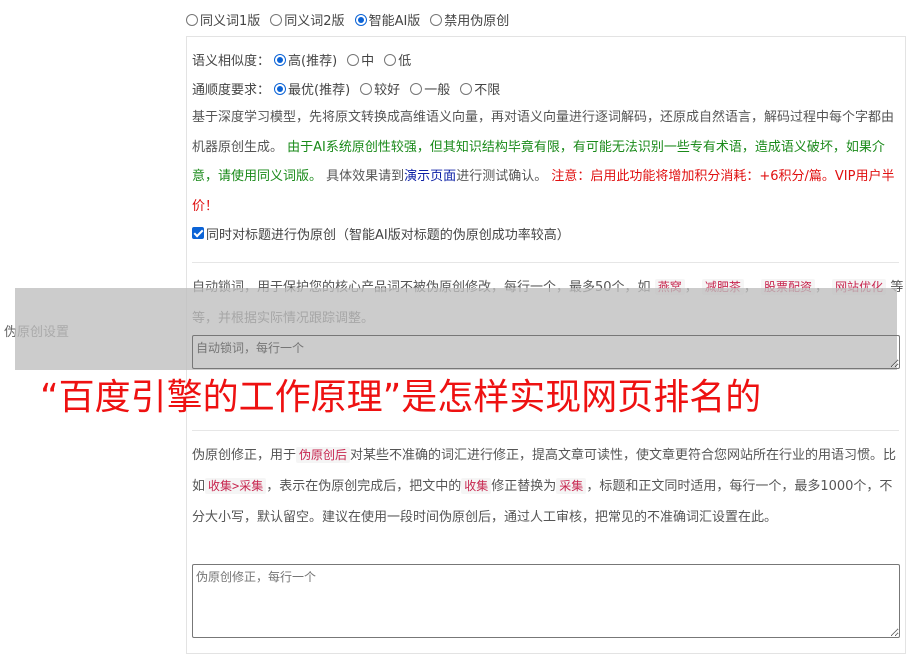  What do you see at coordinates (401, 397) in the screenshot?
I see `overlay-headline: “百度引擎的工作原理”是怎样实现网页排名的` at bounding box center [401, 397].